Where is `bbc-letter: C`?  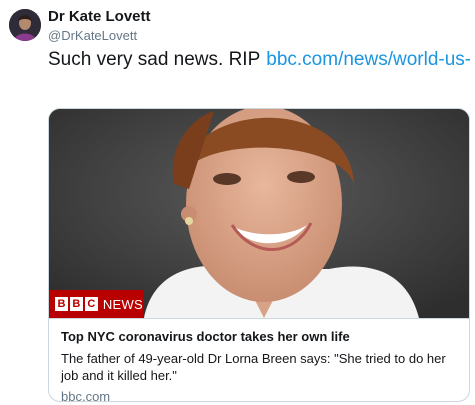
bbc-letter: C is located at coordinates (91, 304).